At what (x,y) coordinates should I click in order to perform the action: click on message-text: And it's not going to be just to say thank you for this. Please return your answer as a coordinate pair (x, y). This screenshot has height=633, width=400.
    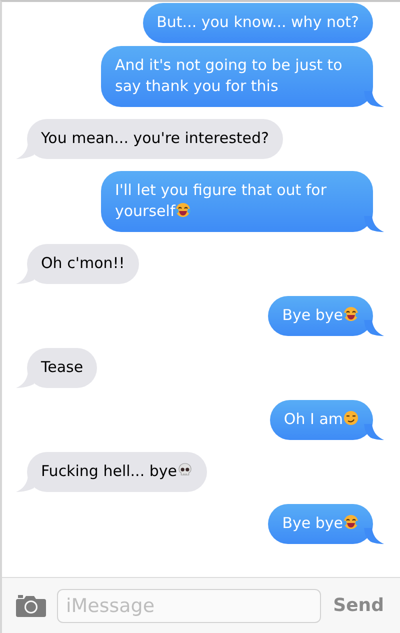
    Looking at the image, I should click on (228, 75).